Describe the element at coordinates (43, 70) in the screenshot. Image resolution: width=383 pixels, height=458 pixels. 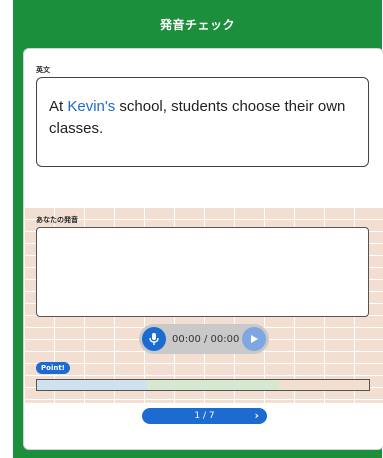
I see `english-label: 英文` at that location.